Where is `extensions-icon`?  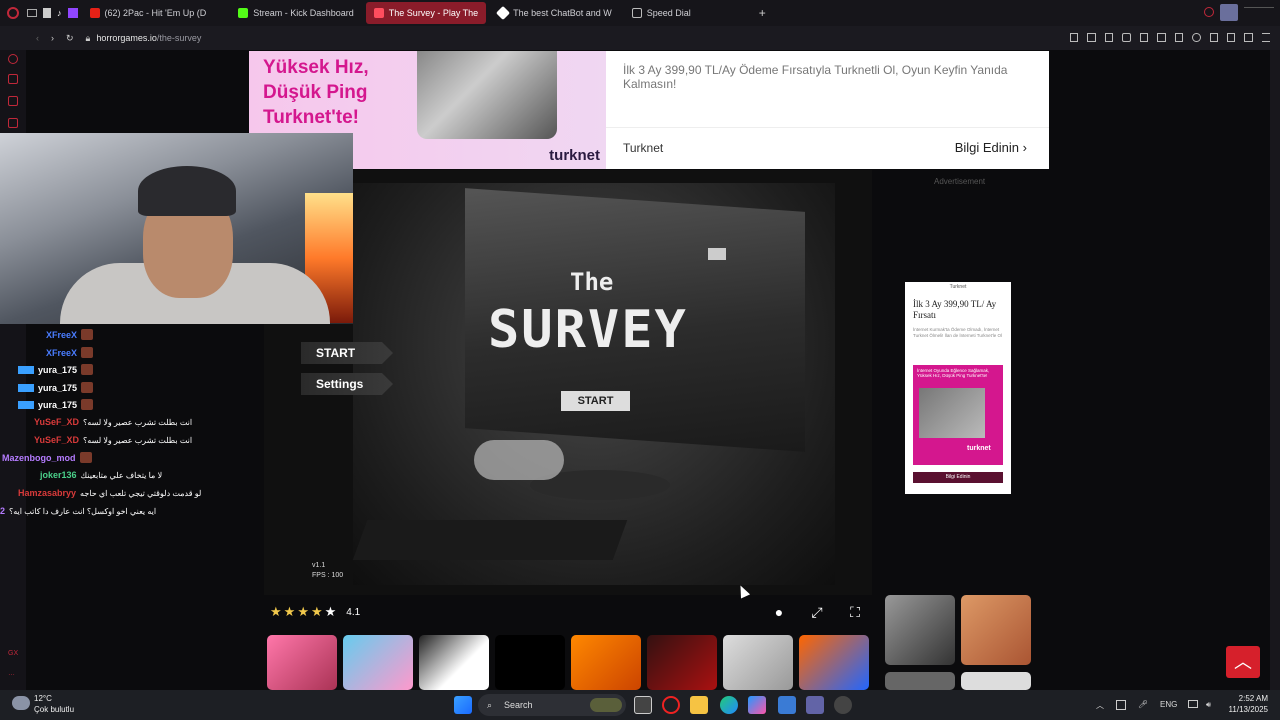
extensions-icon is located at coordinates (1213, 37).